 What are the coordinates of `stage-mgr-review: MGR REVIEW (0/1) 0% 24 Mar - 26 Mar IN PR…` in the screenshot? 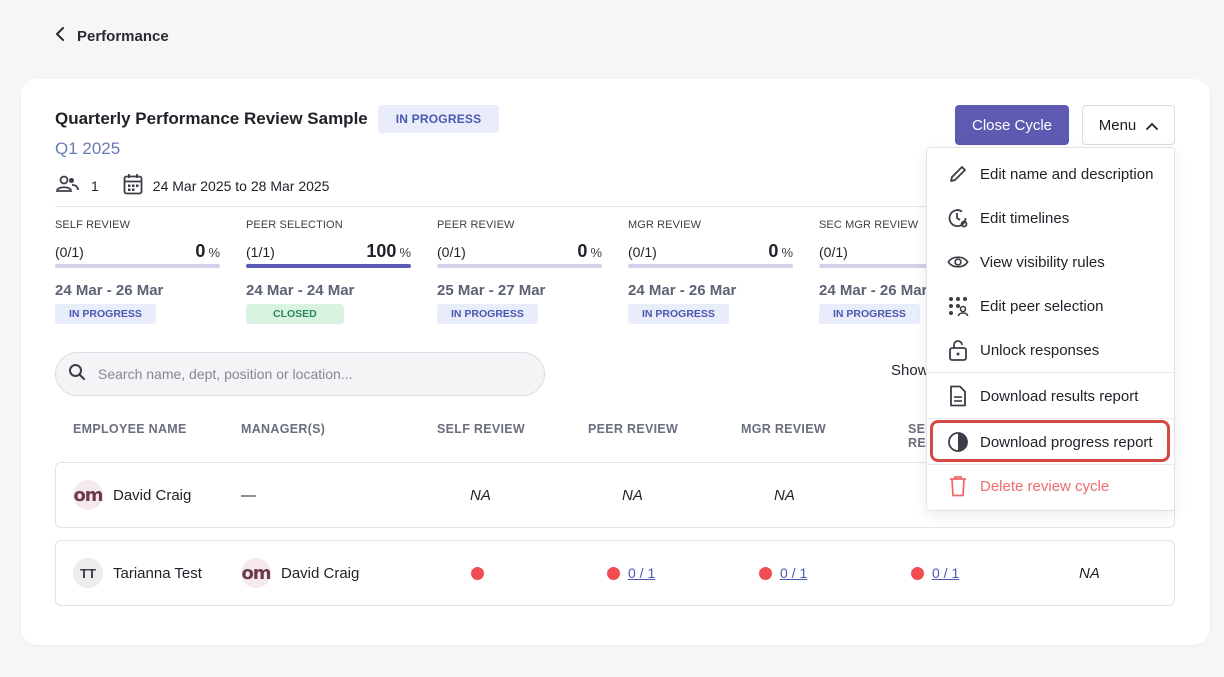 It's located at (710, 271).